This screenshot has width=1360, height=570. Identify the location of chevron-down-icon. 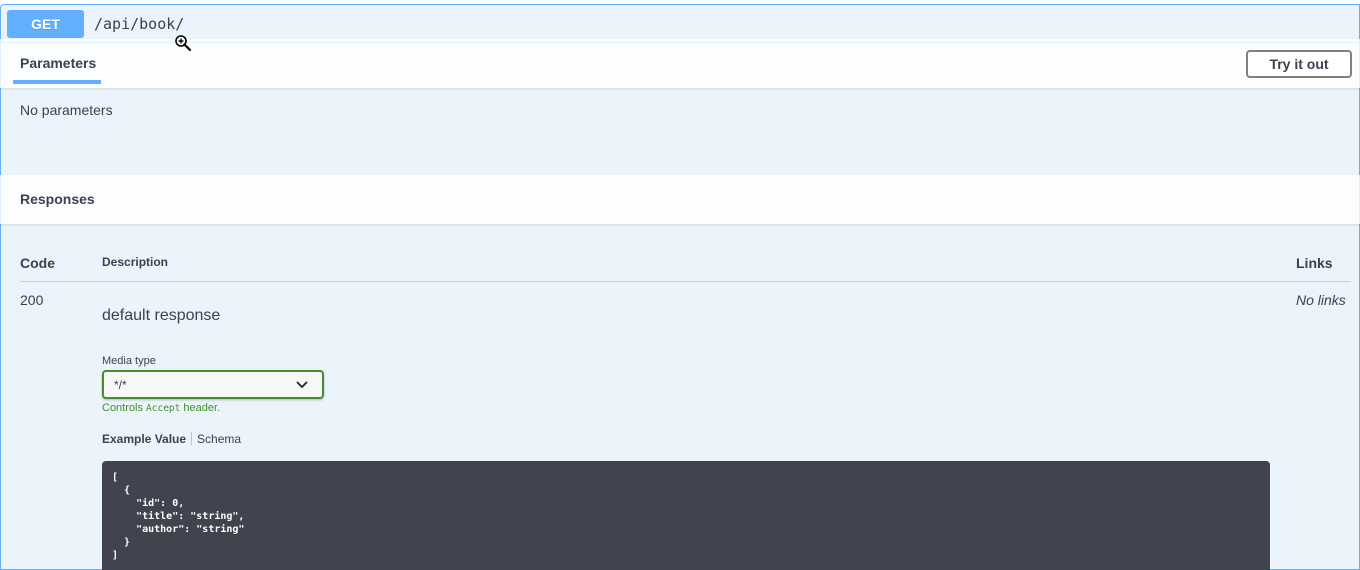
(302, 384).